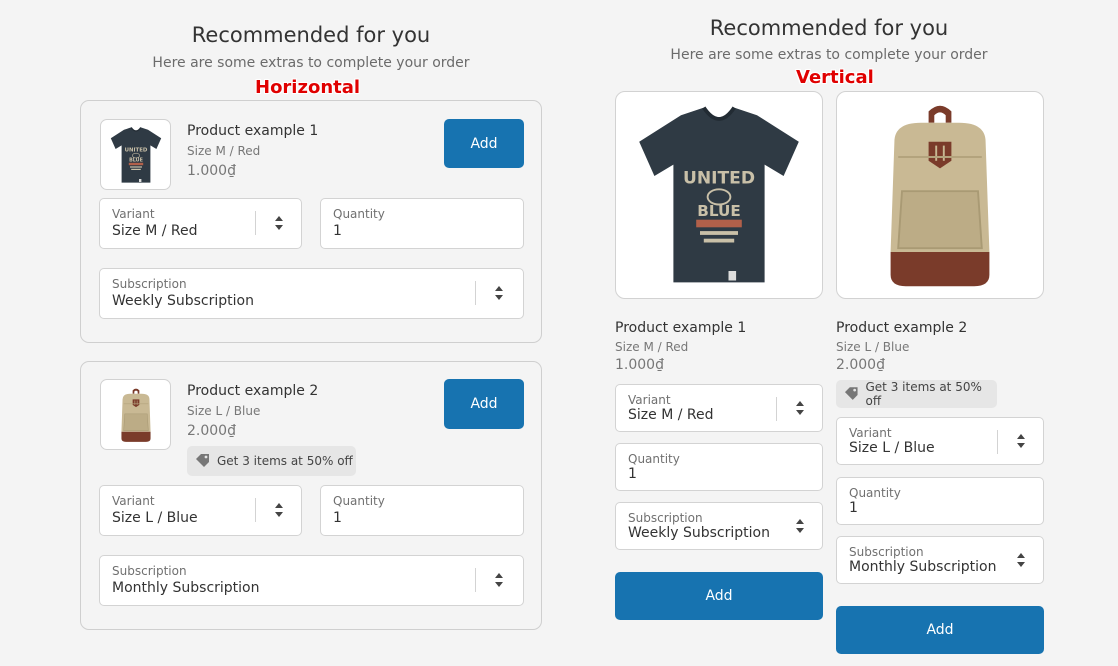  What do you see at coordinates (829, 28) in the screenshot?
I see `vertical-title: Recommended for you` at bounding box center [829, 28].